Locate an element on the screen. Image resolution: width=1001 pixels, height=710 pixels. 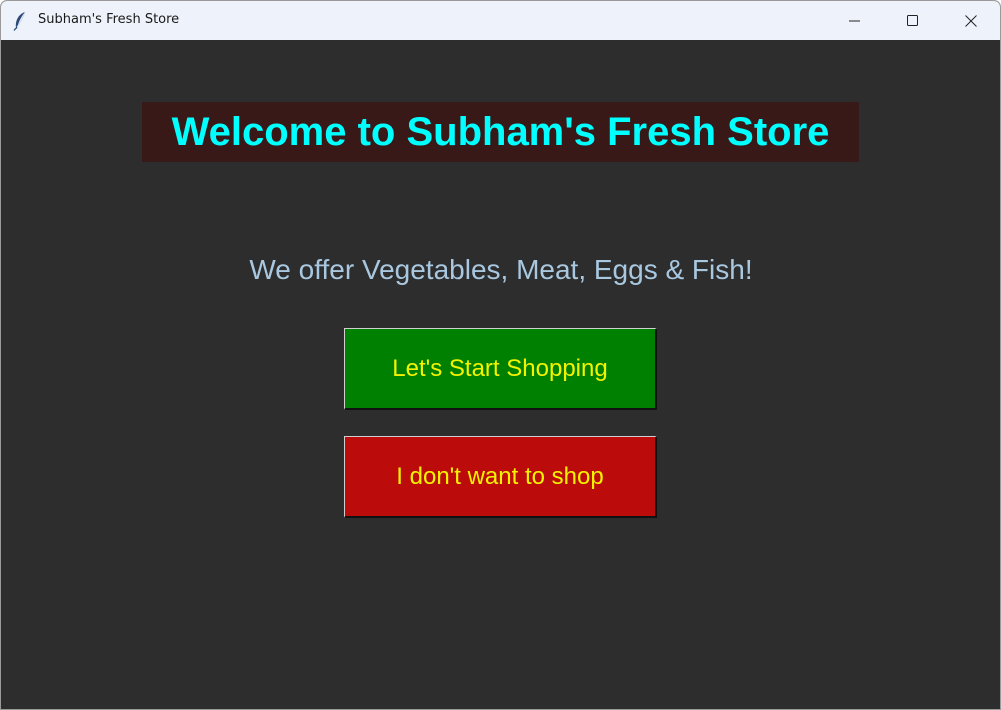
page-title: Welcome to Subham's Fresh Store is located at coordinates (500, 132).